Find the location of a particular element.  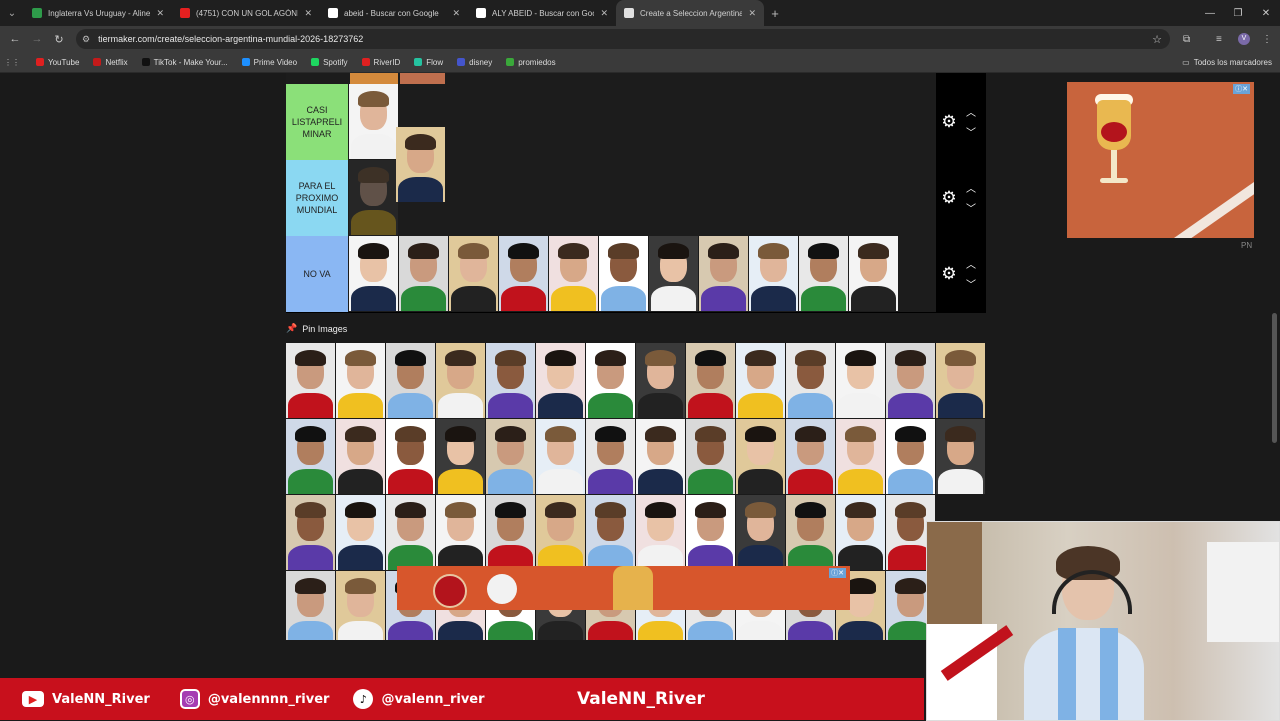

menu-icon: ⋮ is located at coordinates (1267, 39).